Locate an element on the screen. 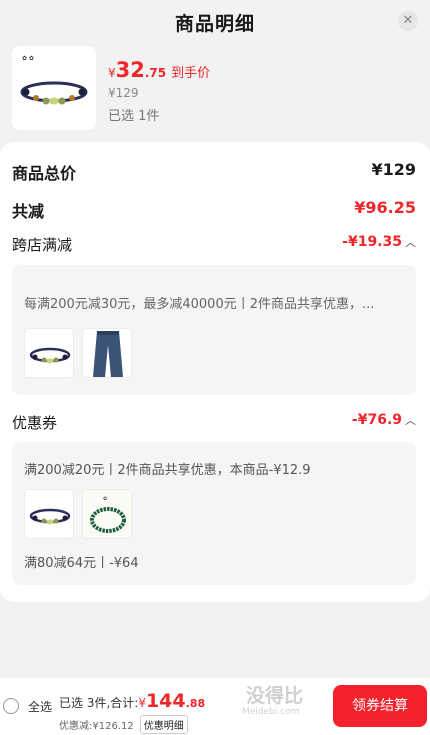  page-title: 商品明细 is located at coordinates (214, 24).